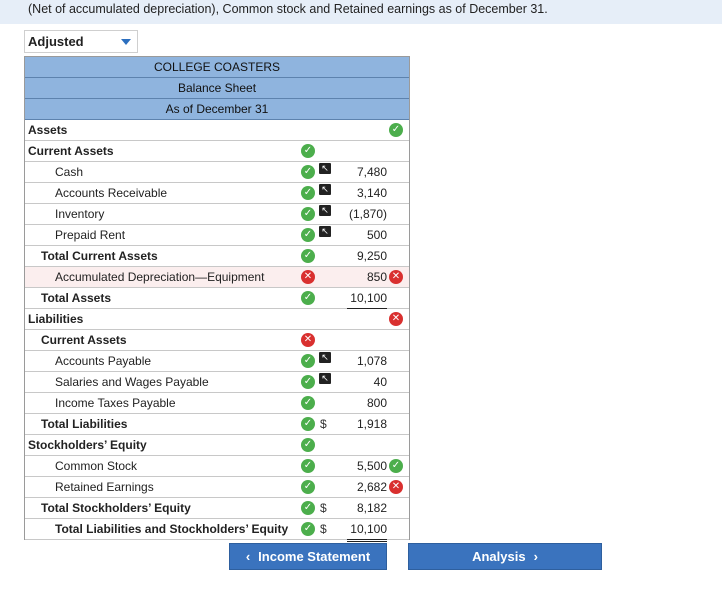  I want to click on row-label: Cash, so click(69, 172).